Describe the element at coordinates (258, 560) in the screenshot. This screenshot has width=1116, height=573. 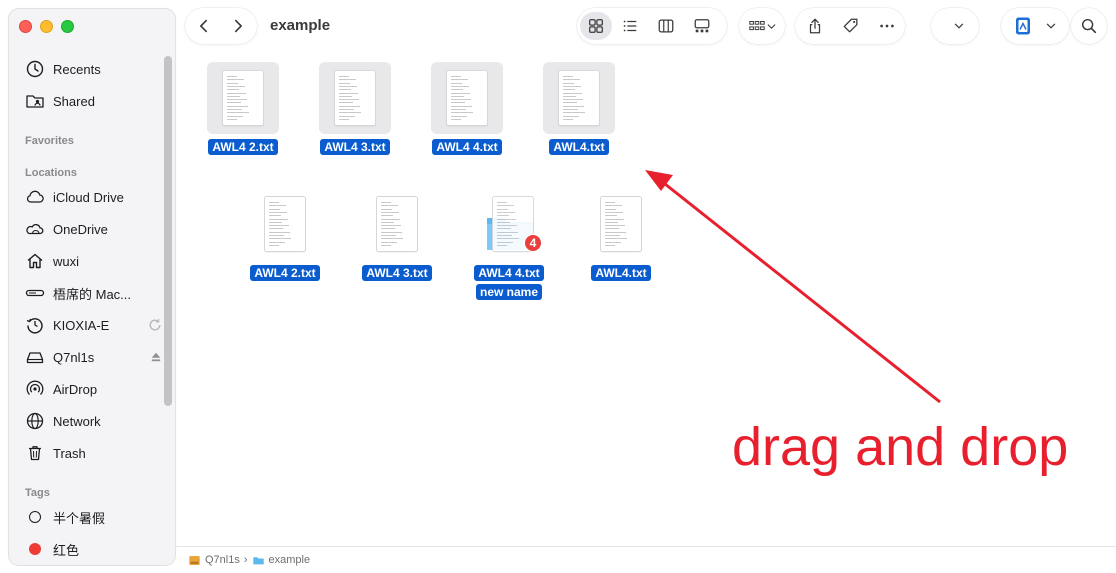
I see `folder-icon` at that location.